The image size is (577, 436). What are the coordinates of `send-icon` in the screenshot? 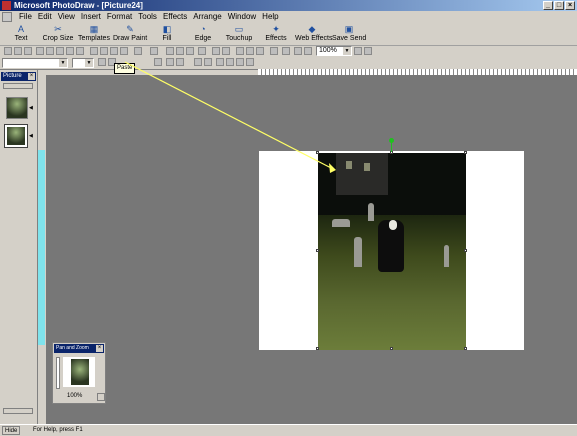 It's located at (70, 51).